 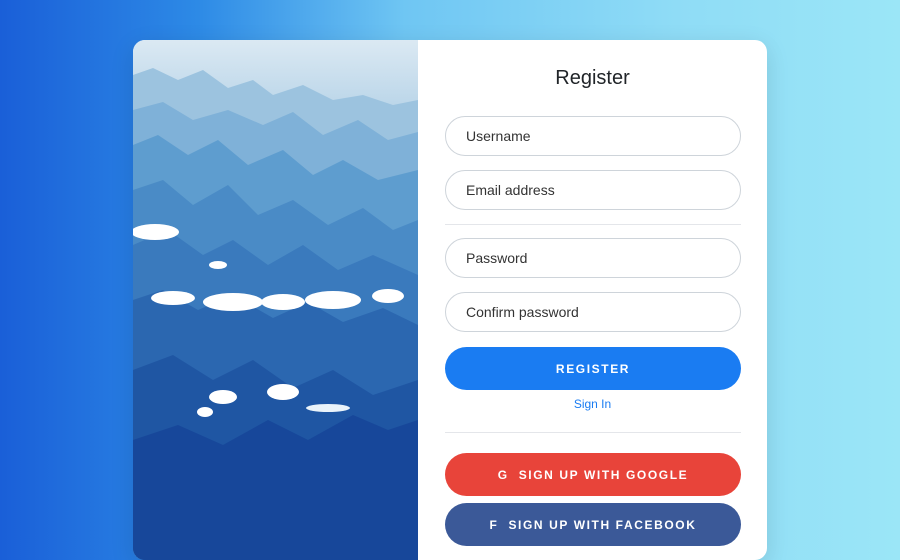 I want to click on register-button-label: REGISTER, so click(x=593, y=368).